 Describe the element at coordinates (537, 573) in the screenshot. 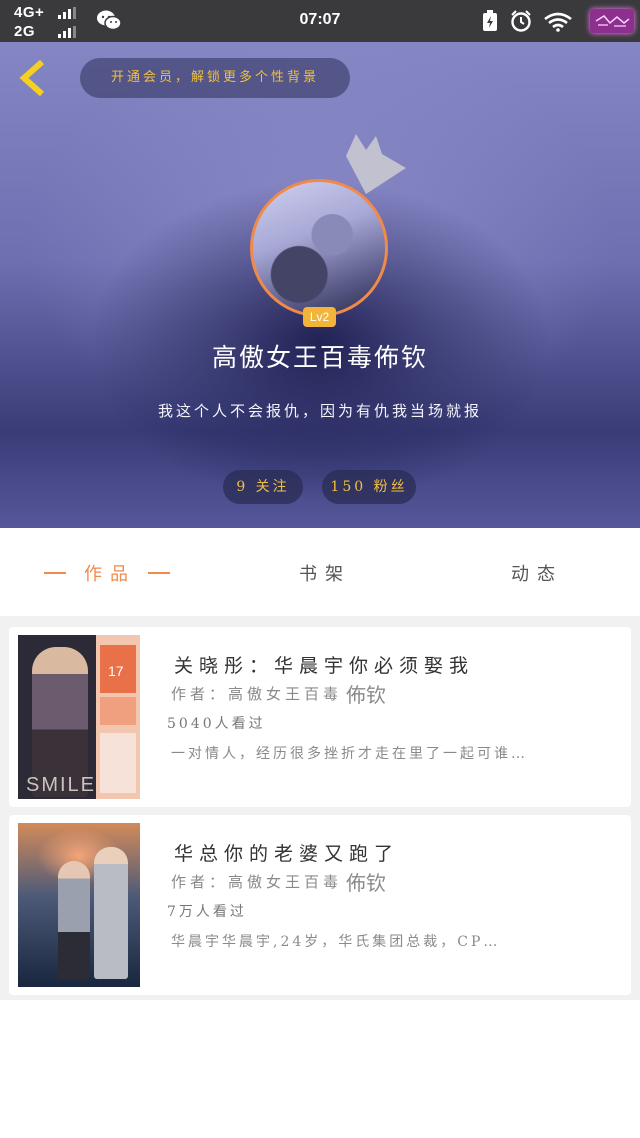

I see `tab-activity: 动态` at that location.